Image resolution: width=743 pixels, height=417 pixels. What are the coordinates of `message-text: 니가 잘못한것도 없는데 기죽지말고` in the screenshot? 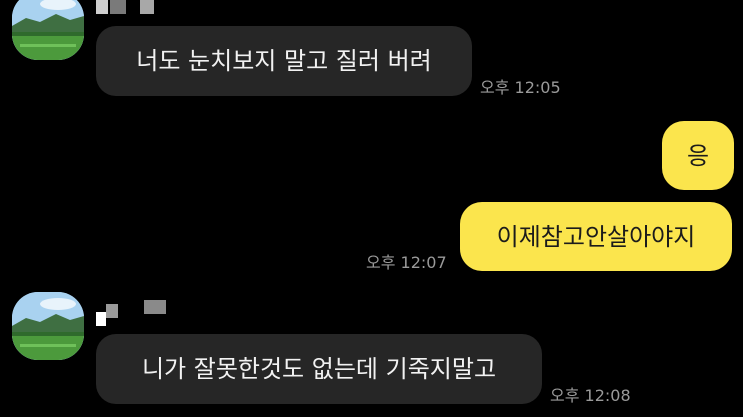 It's located at (319, 369).